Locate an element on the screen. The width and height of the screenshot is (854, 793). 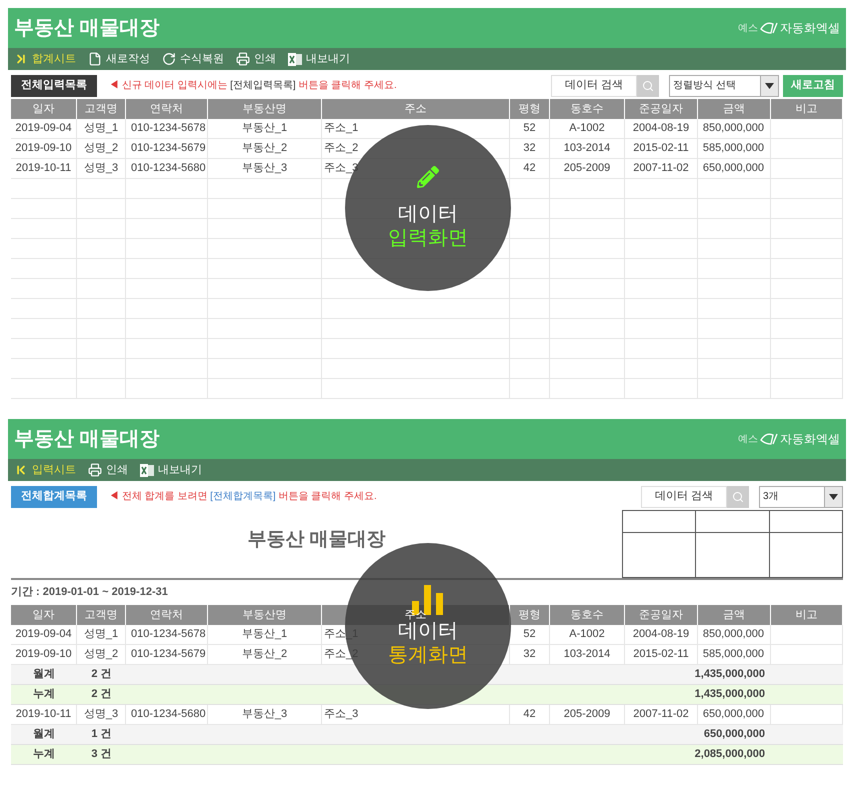
toolbar-button: 합계시트 is located at coordinates (45, 59).